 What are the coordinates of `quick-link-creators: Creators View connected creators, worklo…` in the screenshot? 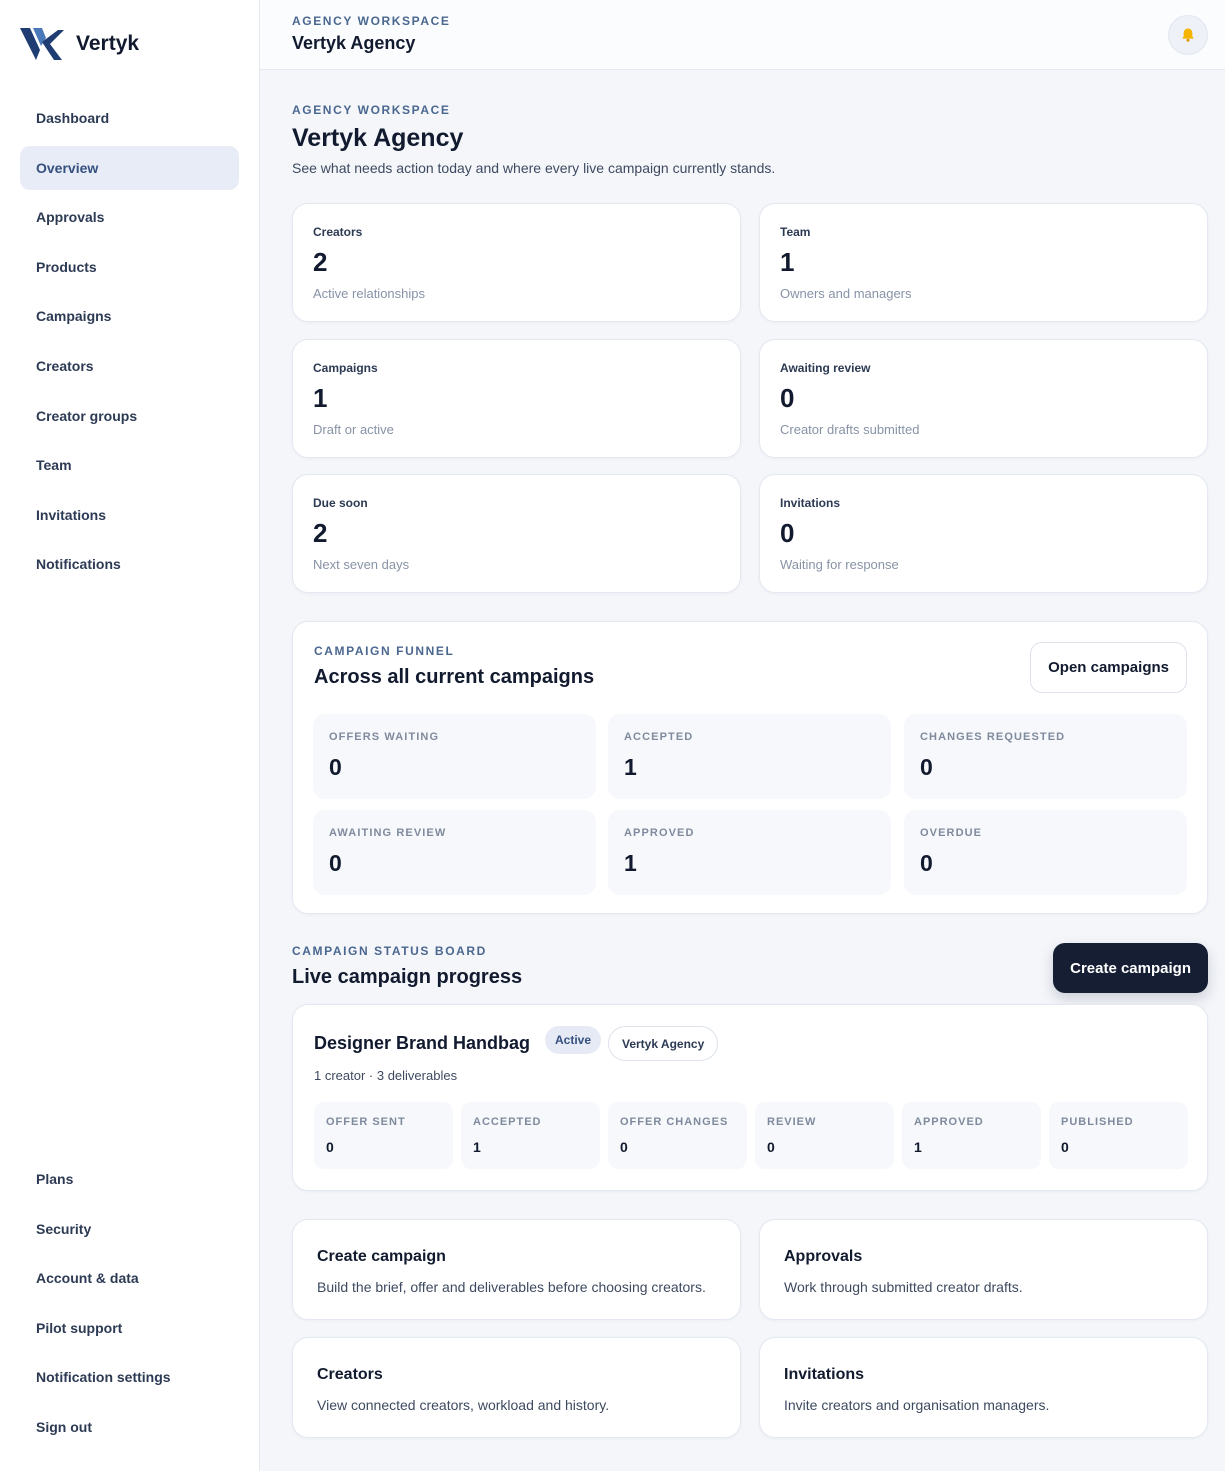 It's located at (516, 1387).